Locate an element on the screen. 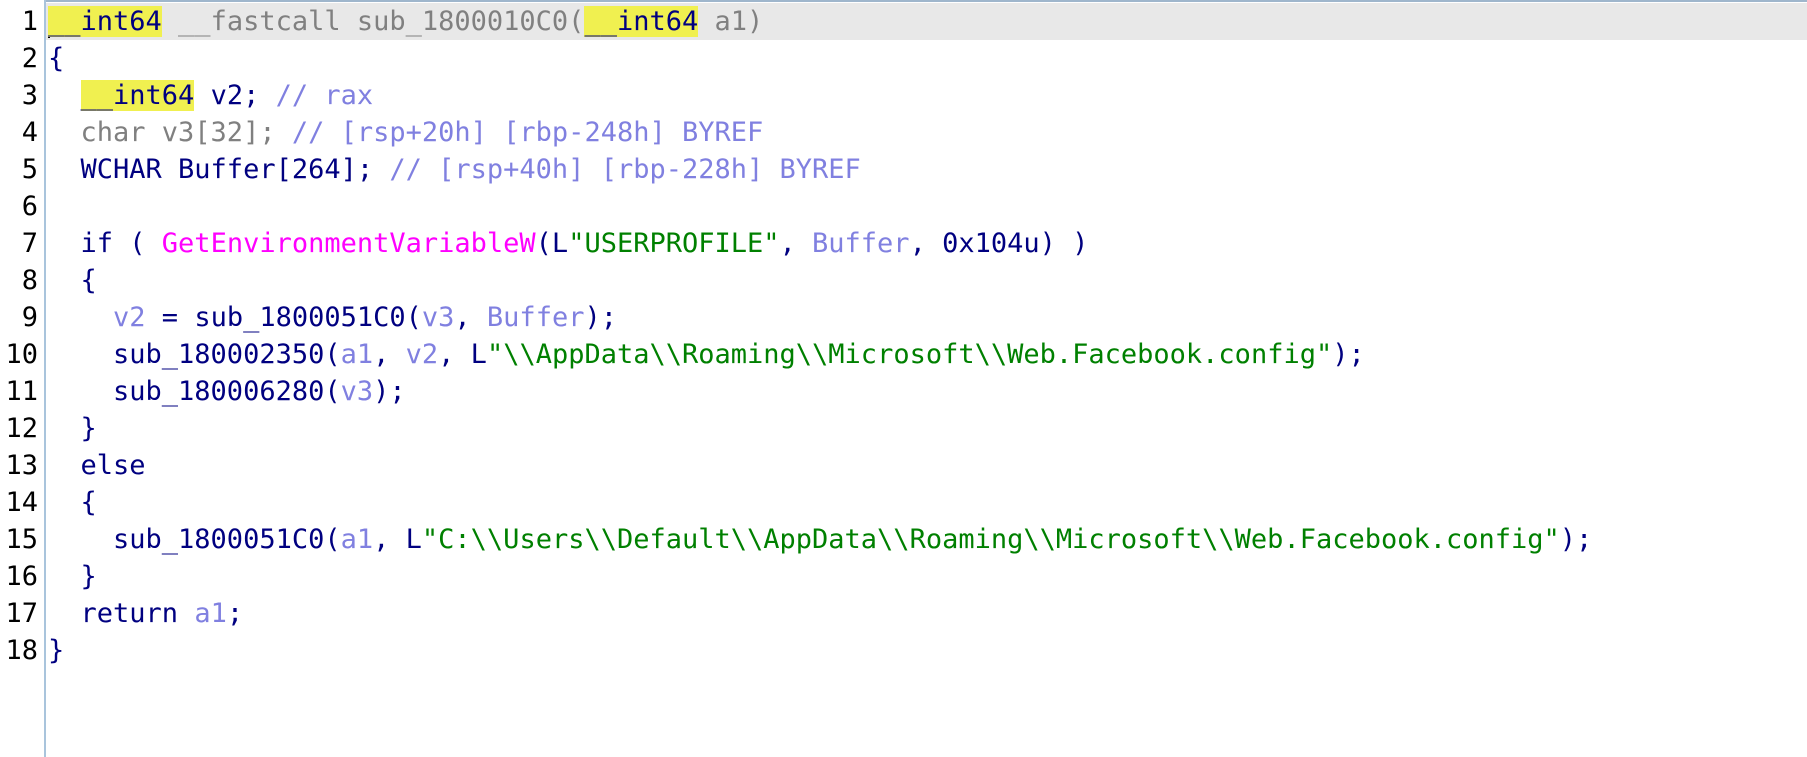 The height and width of the screenshot is (757, 1807). code-token-default: return is located at coordinates (121, 613).